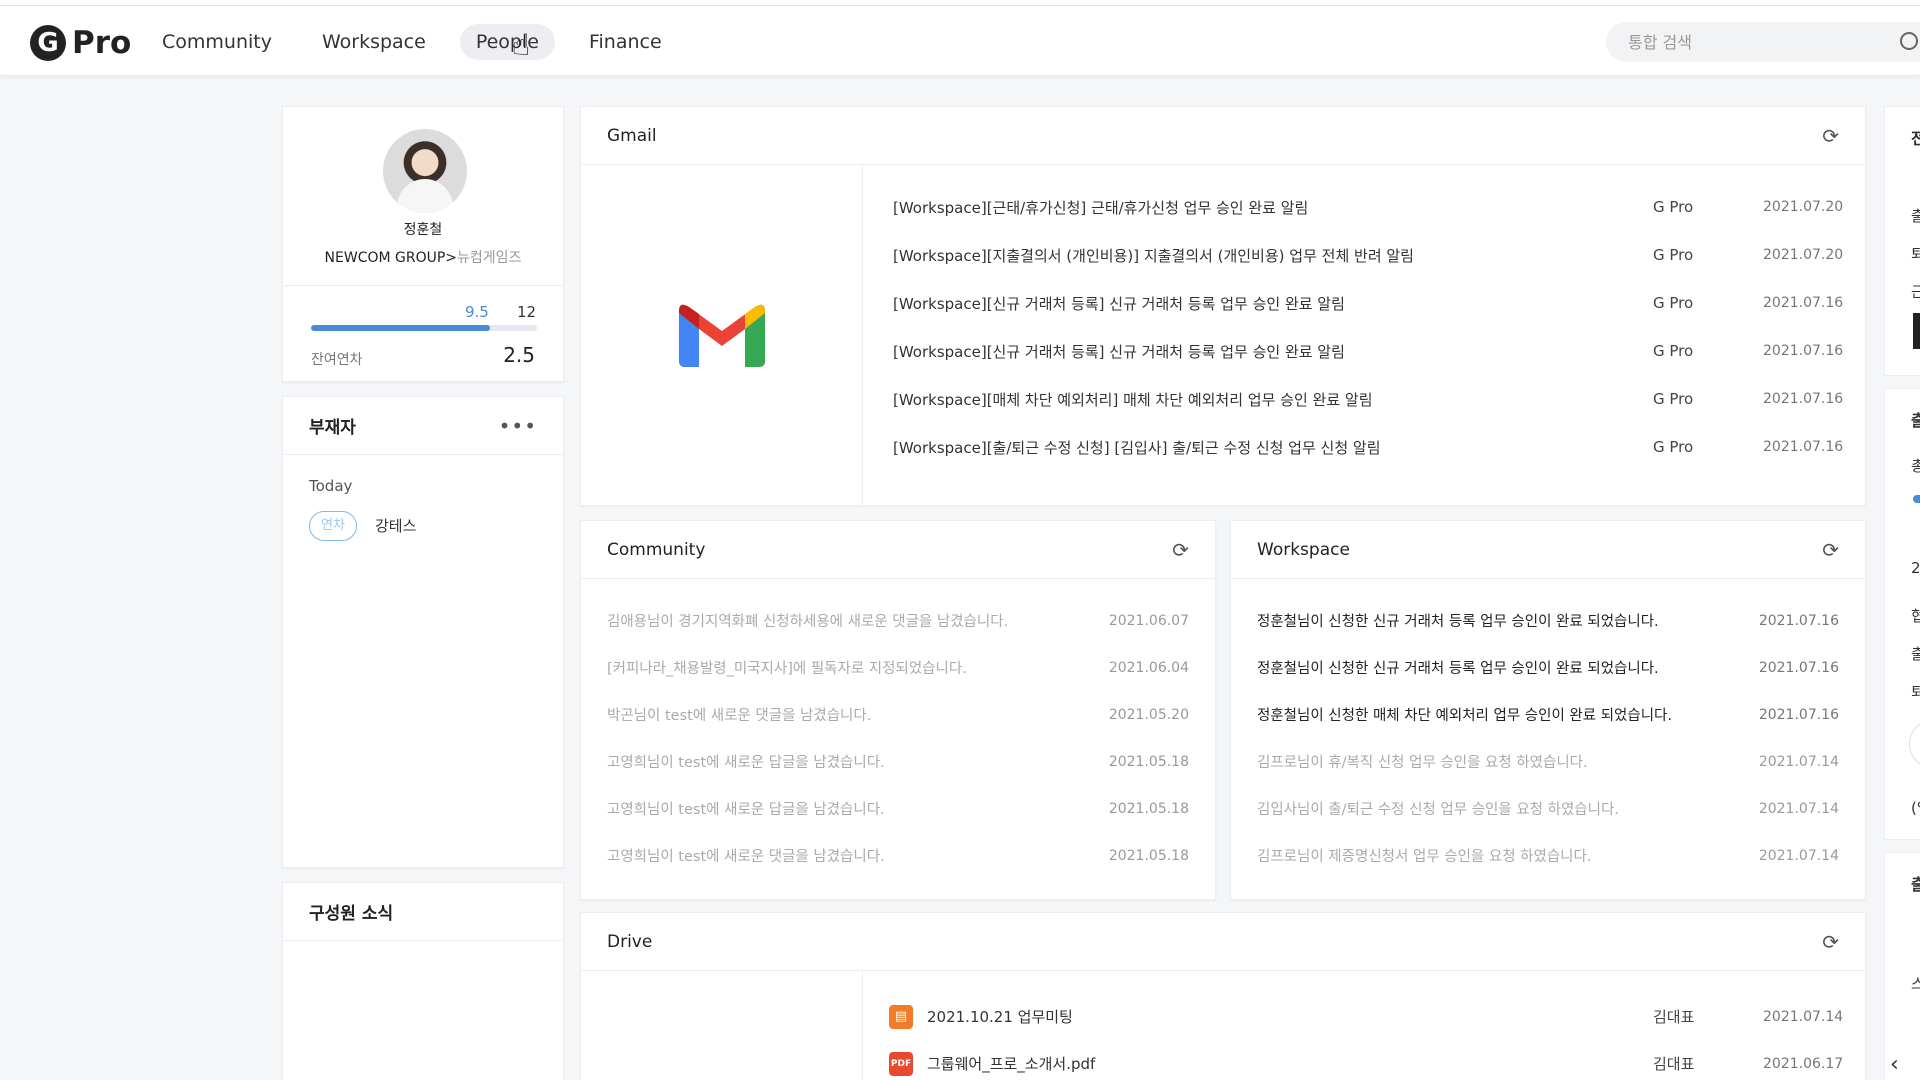 The height and width of the screenshot is (1080, 1920). I want to click on avatar, so click(425, 171).